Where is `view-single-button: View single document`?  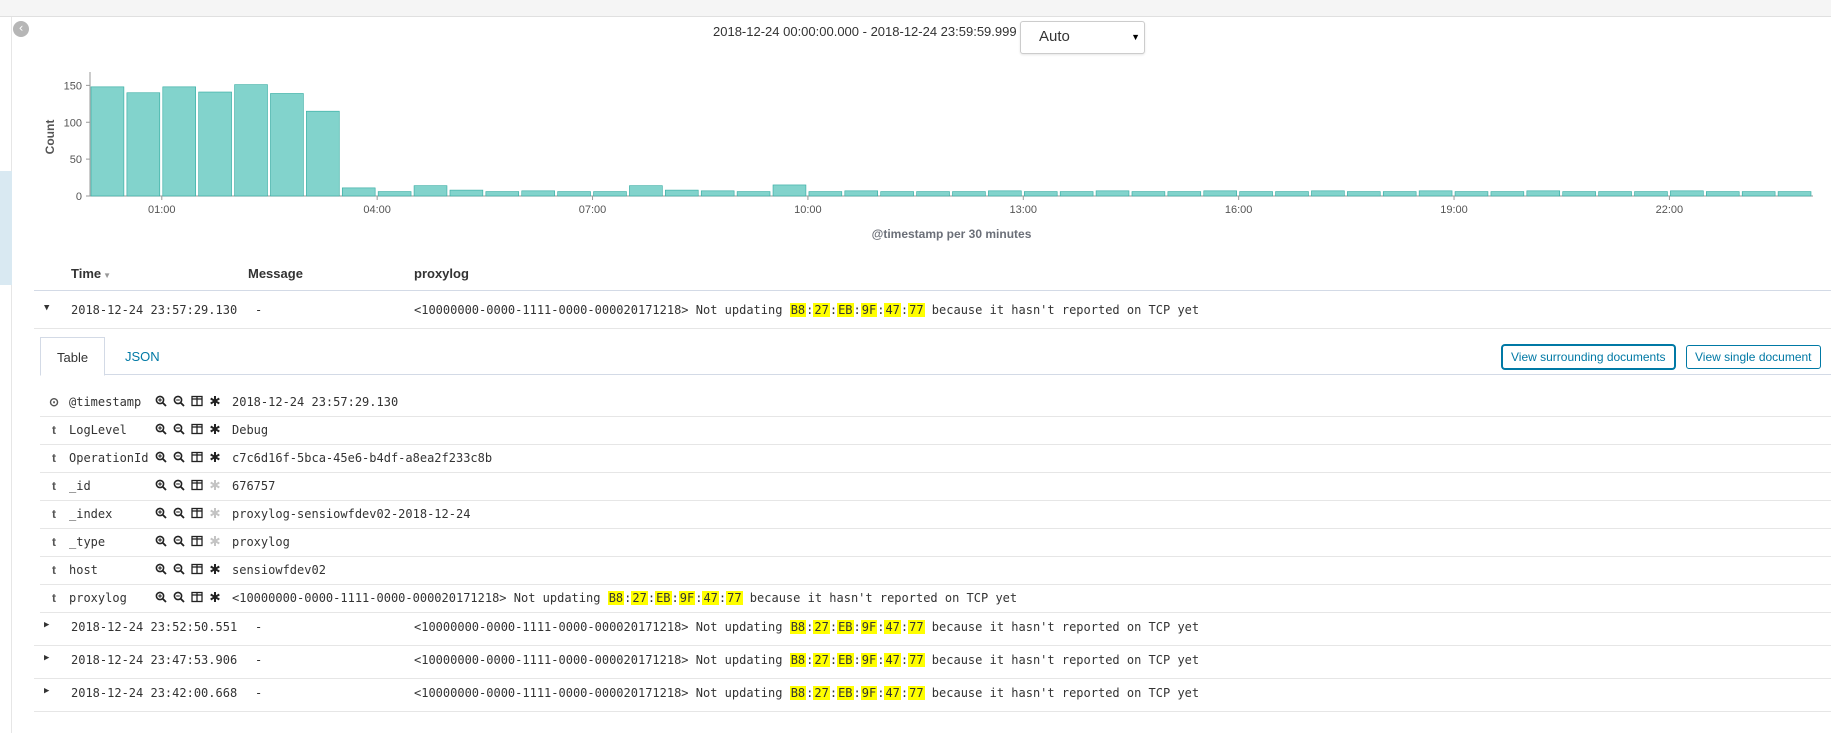 view-single-button: View single document is located at coordinates (1753, 357).